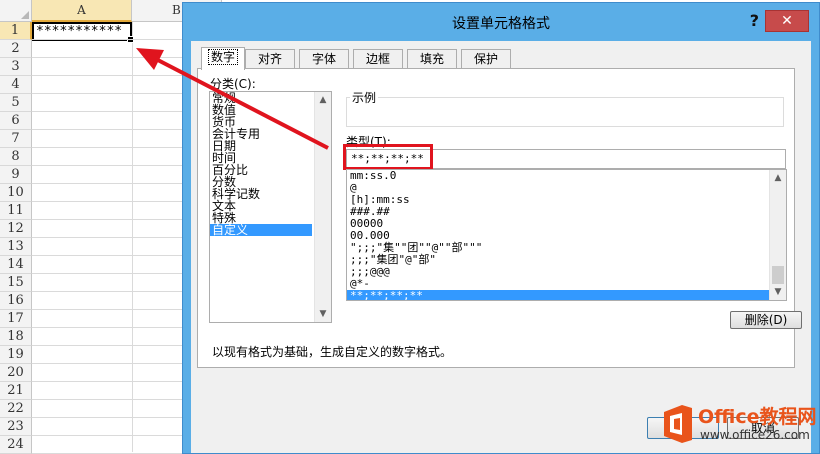 This screenshot has width=820, height=454. What do you see at coordinates (16, 247) in the screenshot?
I see `row-header: 13` at bounding box center [16, 247].